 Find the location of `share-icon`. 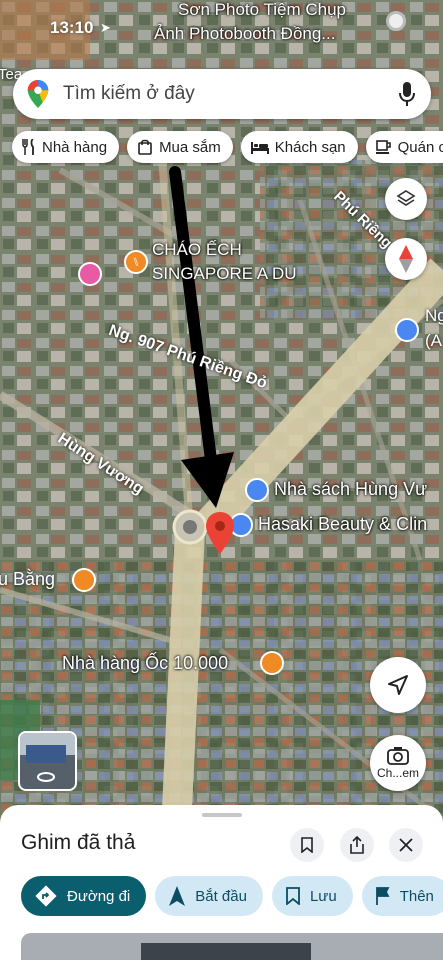

share-icon is located at coordinates (357, 845).